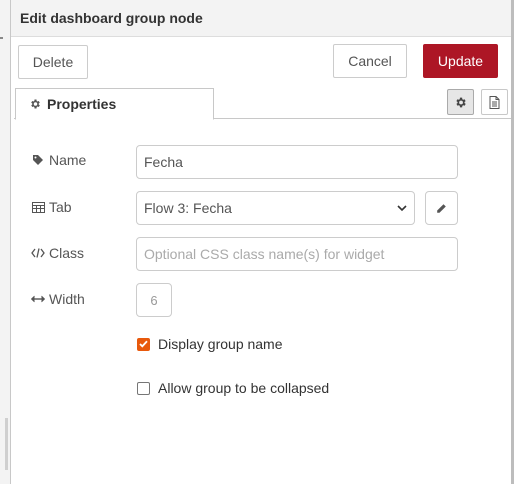 The height and width of the screenshot is (484, 514). What do you see at coordinates (262, 103) in the screenshot?
I see `tray-tabs: Properties` at bounding box center [262, 103].